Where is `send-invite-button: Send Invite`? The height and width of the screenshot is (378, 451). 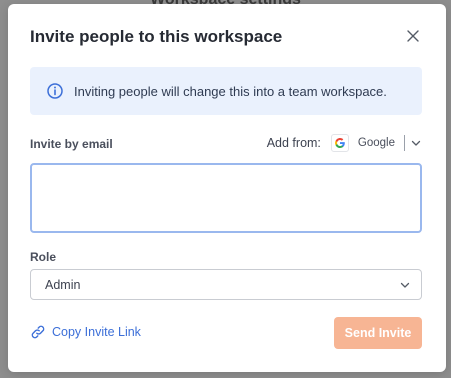 send-invite-button: Send Invite is located at coordinates (378, 333).